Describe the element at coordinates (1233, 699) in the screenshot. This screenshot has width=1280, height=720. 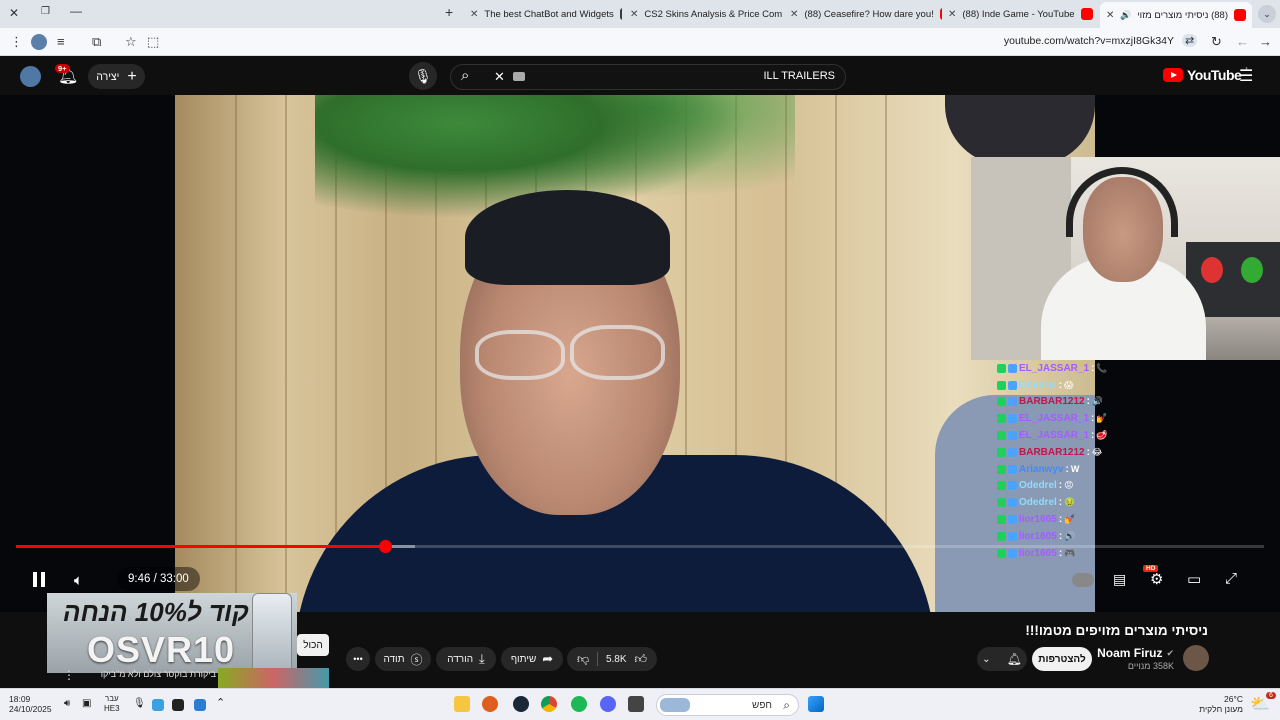
I see `weather-temp: 26°C` at that location.